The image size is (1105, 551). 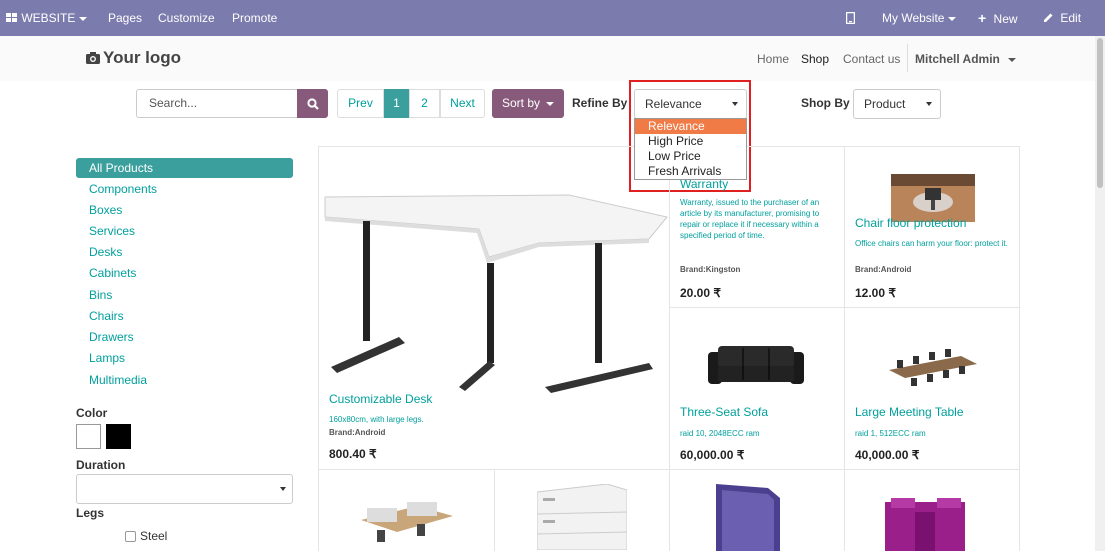 What do you see at coordinates (913, 18) in the screenshot?
I see `my-website-label: My Website` at bounding box center [913, 18].